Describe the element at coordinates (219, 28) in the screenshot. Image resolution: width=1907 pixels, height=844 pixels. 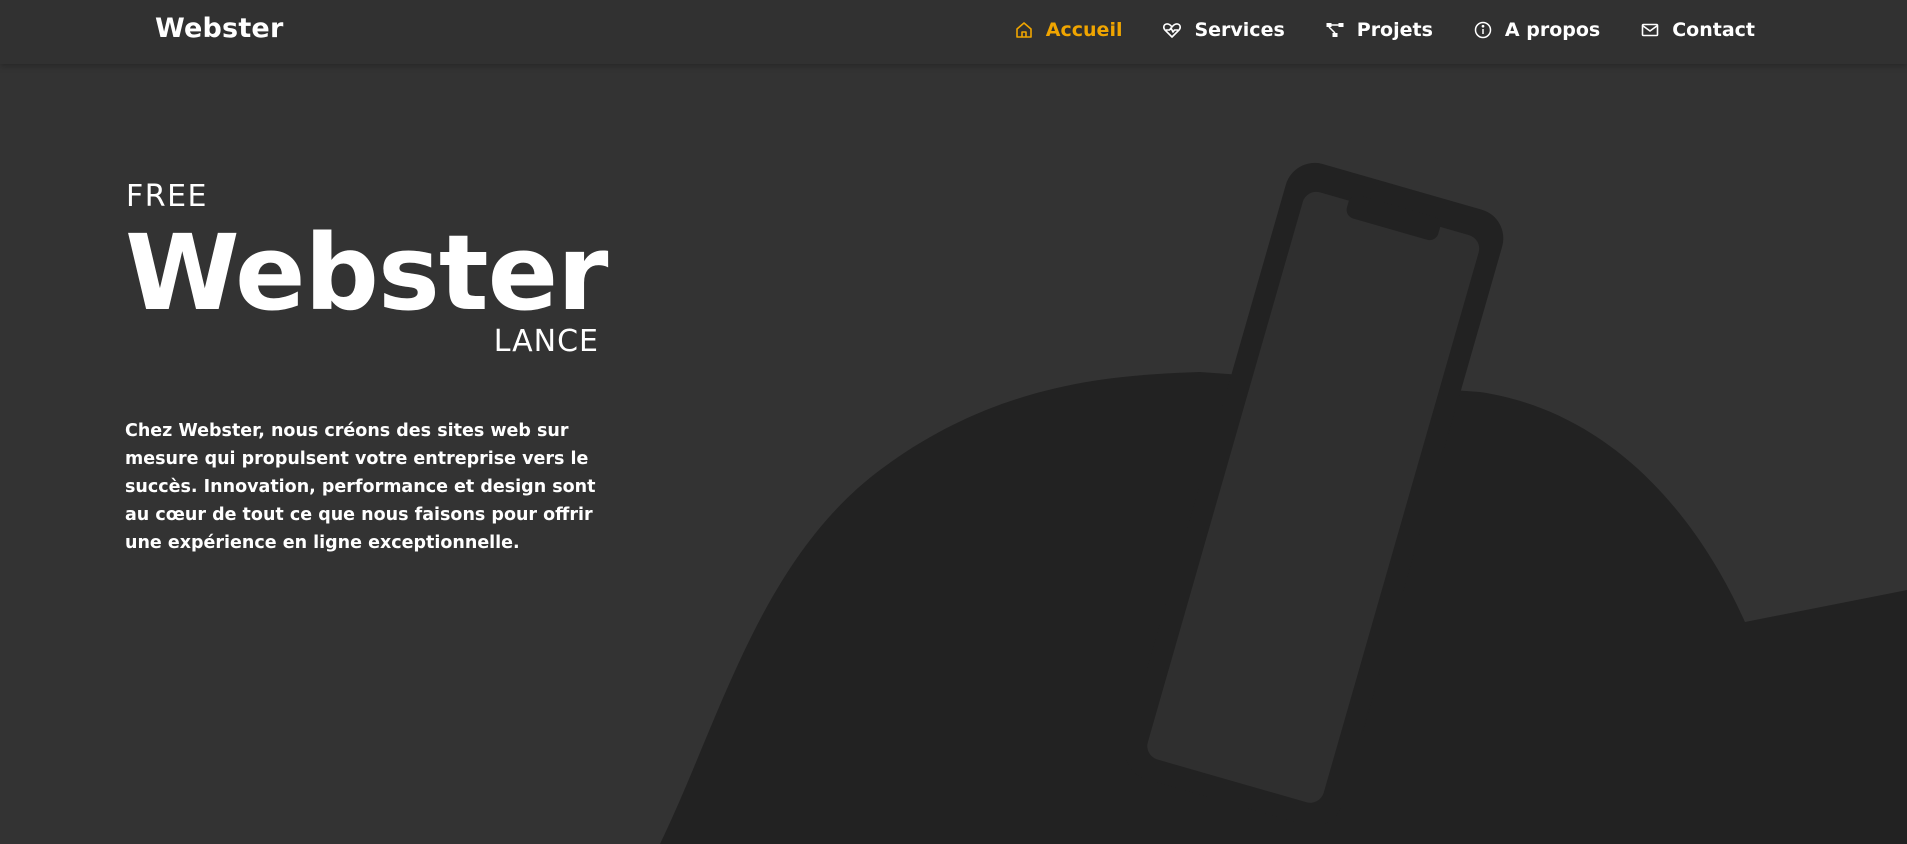
I see `brand-logo: Webster` at that location.